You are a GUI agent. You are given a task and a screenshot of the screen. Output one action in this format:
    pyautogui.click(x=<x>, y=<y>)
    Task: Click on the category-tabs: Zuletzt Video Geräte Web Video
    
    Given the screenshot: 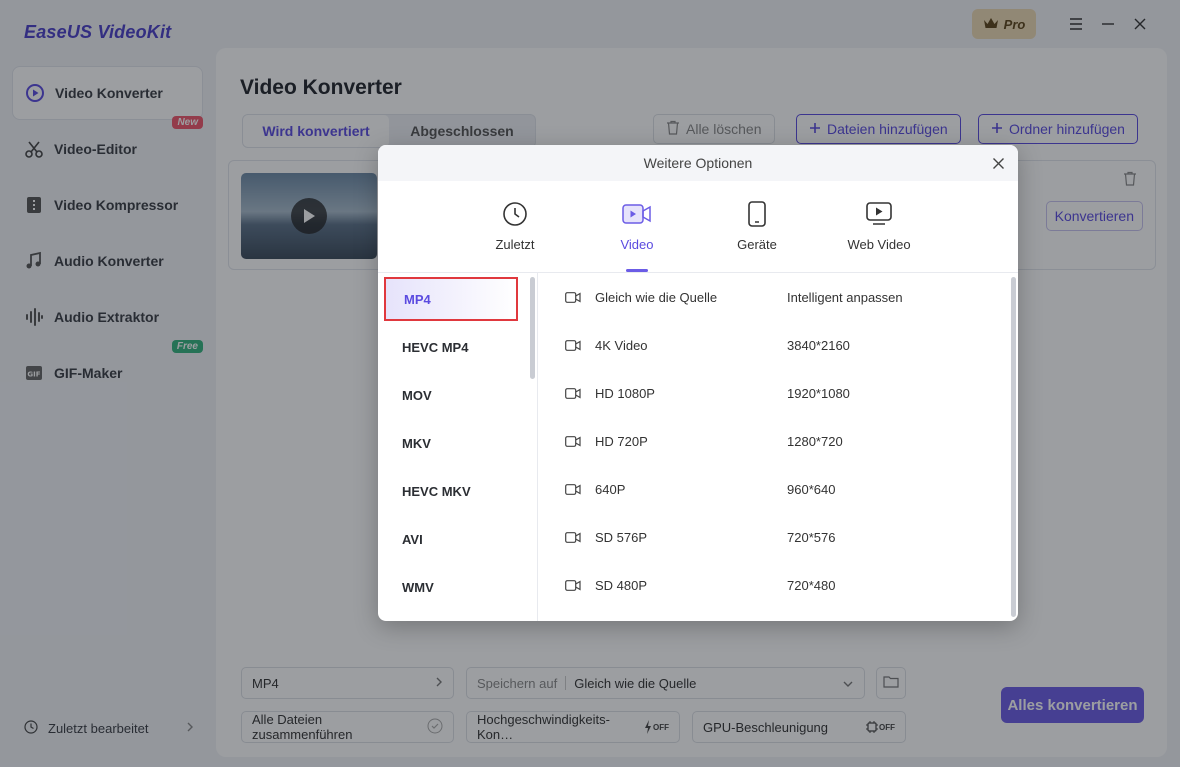 What is the action you would take?
    pyautogui.click(x=698, y=227)
    